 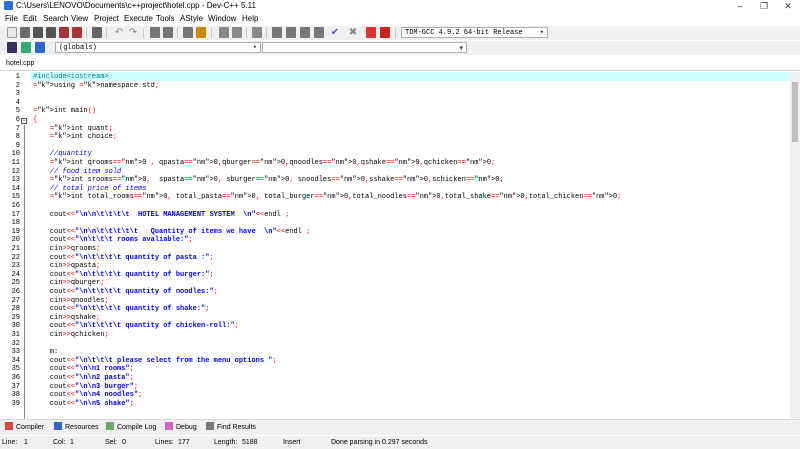 I want to click on open-file-icon, so click(x=25, y=32).